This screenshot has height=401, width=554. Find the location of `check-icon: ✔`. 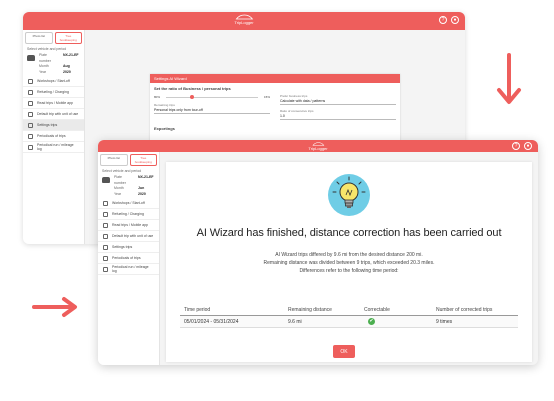

check-icon: ✔ is located at coordinates (371, 321).